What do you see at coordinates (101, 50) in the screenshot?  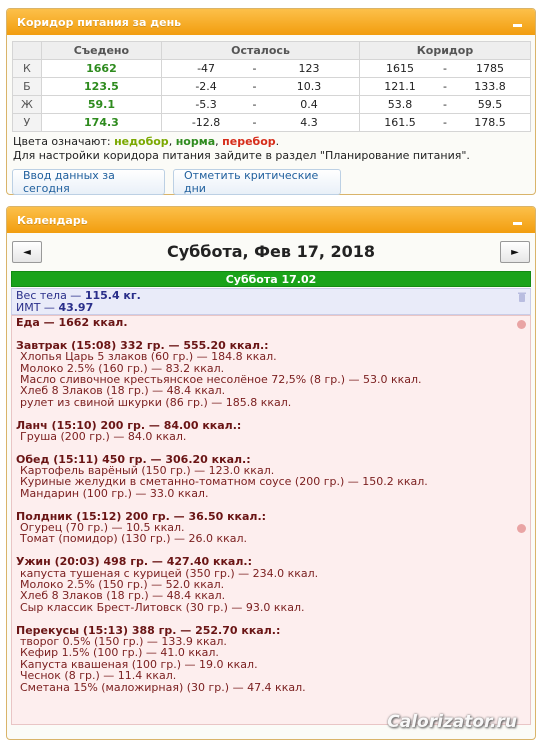 I see `col-header-eaten: Съедено` at bounding box center [101, 50].